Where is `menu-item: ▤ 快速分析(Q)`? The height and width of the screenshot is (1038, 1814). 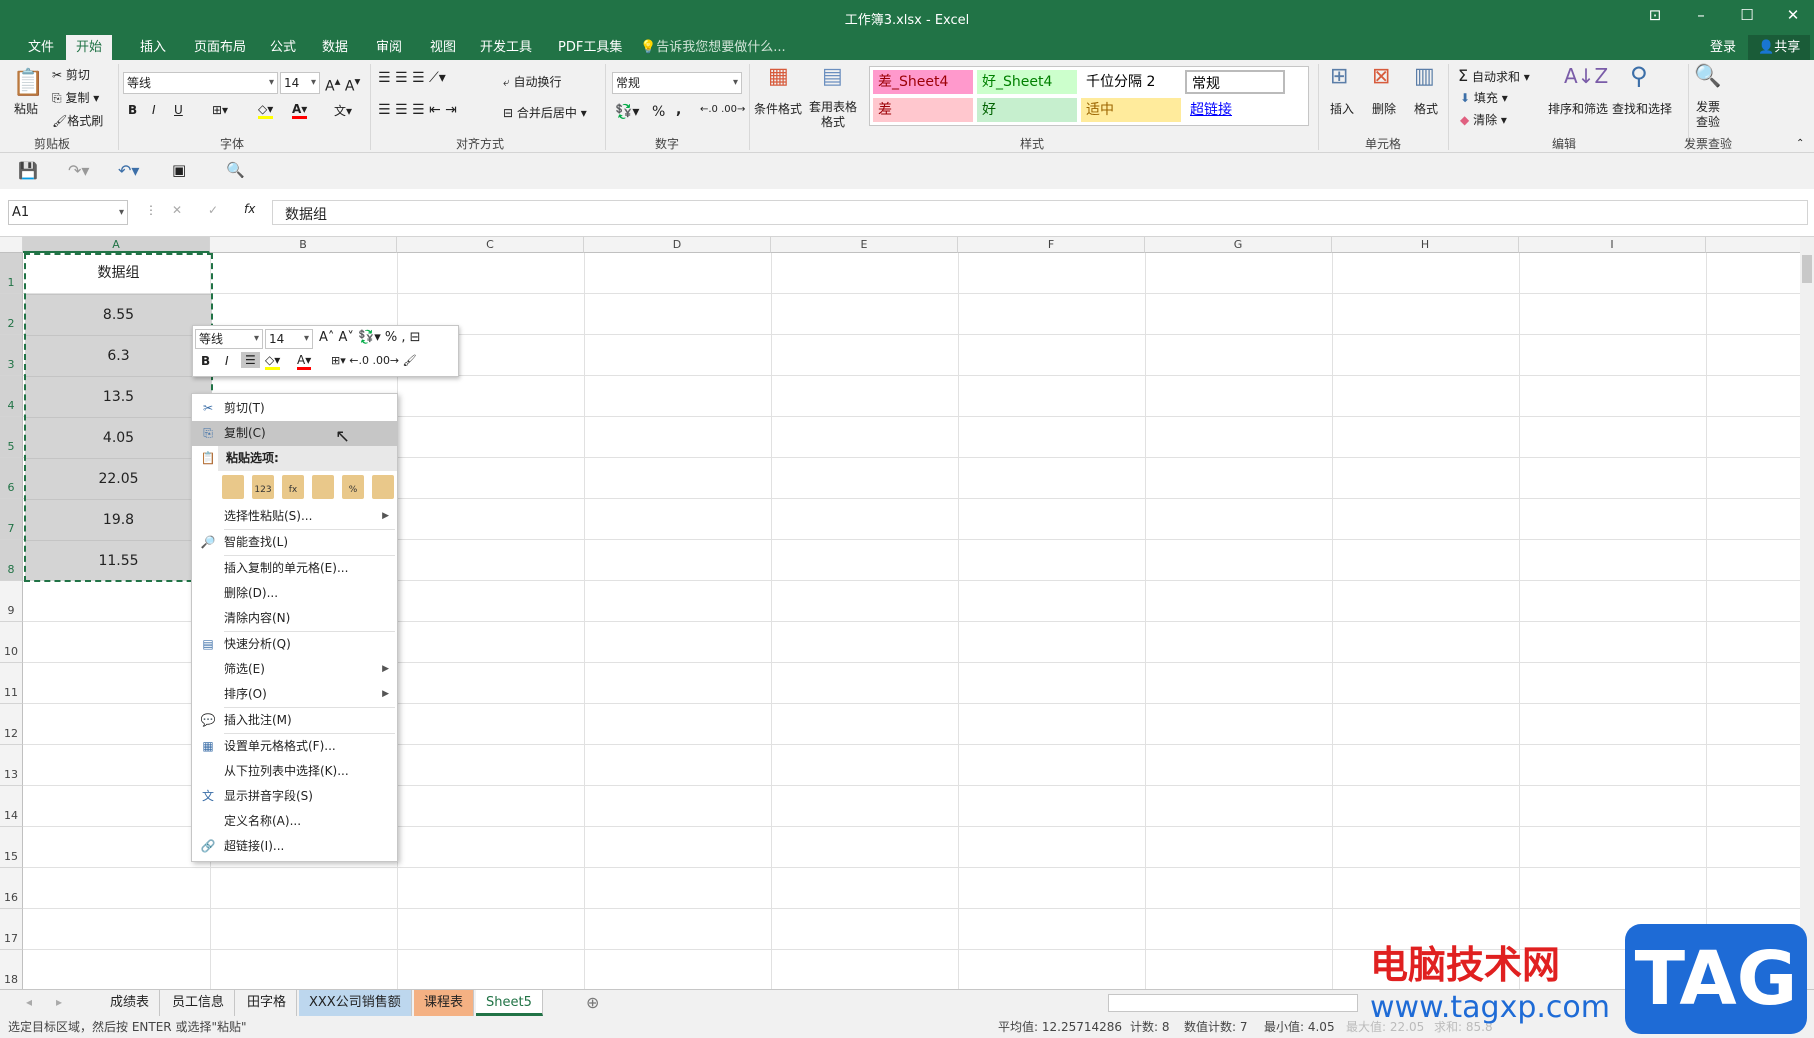
menu-item: ▤ 快速分析(Q) is located at coordinates (294, 644).